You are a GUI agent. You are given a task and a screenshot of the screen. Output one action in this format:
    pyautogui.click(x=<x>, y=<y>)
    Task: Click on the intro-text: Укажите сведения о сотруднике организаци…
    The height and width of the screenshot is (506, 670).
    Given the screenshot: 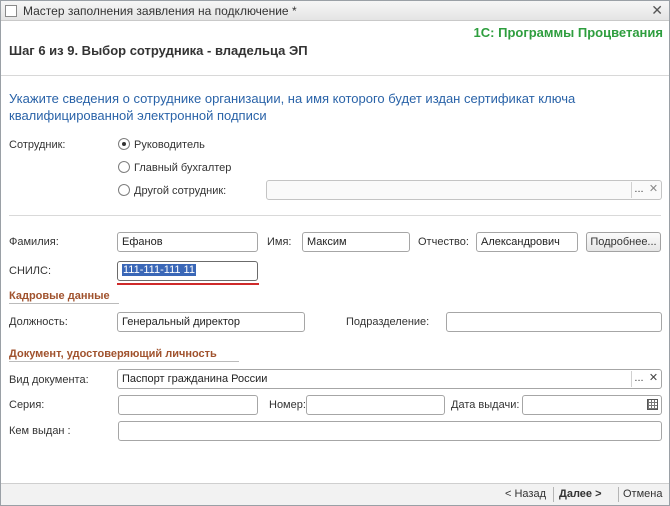 What is the action you would take?
    pyautogui.click(x=292, y=107)
    